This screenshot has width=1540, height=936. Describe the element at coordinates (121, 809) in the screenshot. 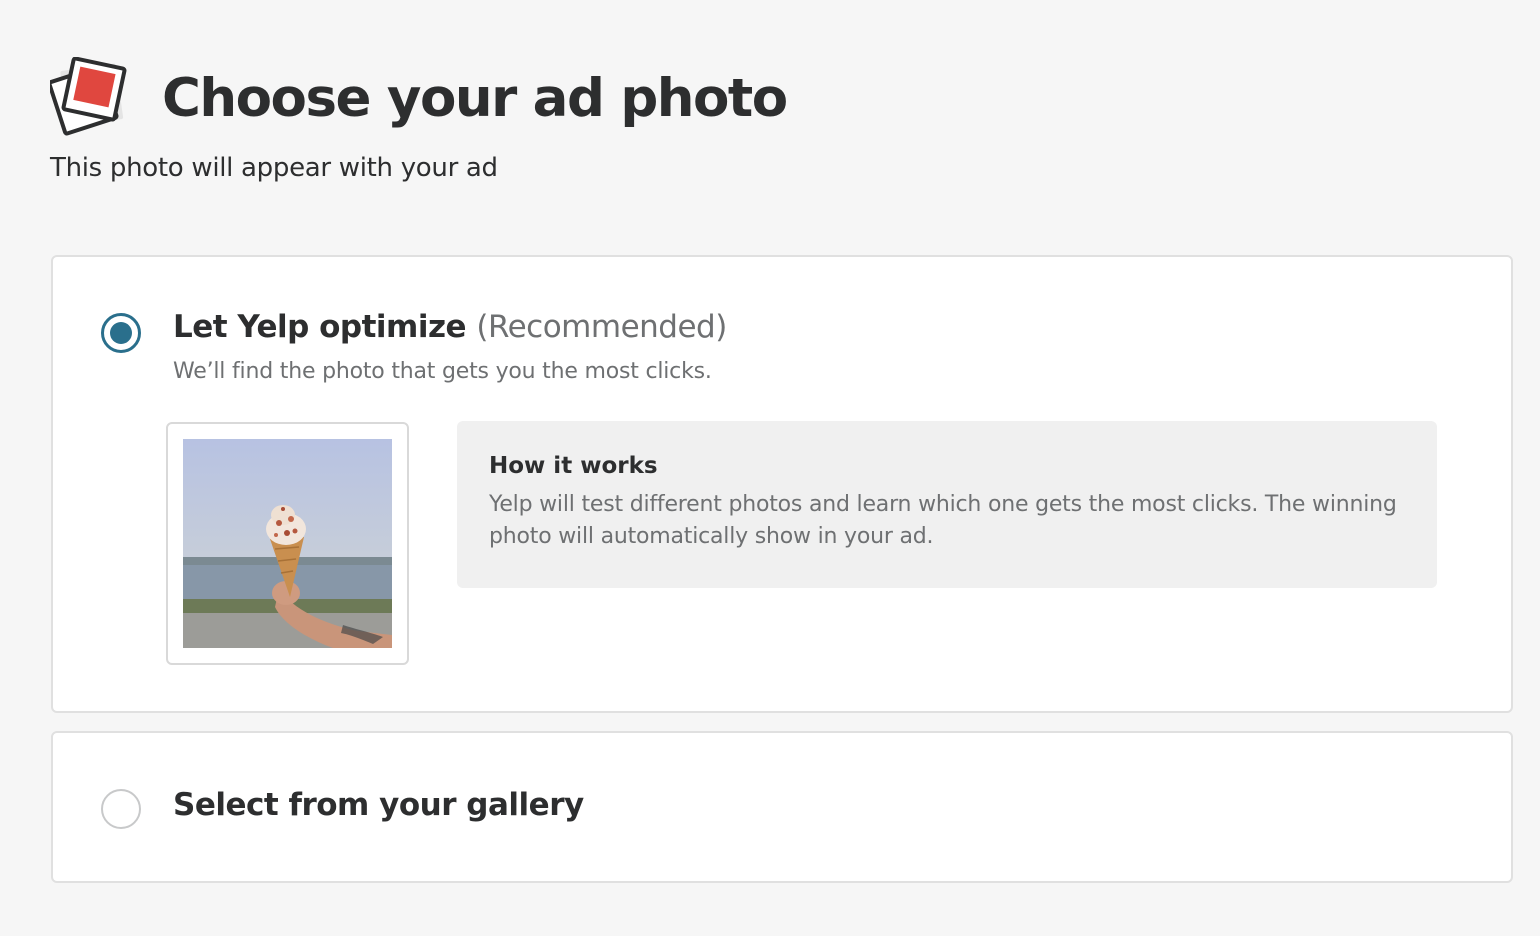

I see `radio-gallery` at that location.